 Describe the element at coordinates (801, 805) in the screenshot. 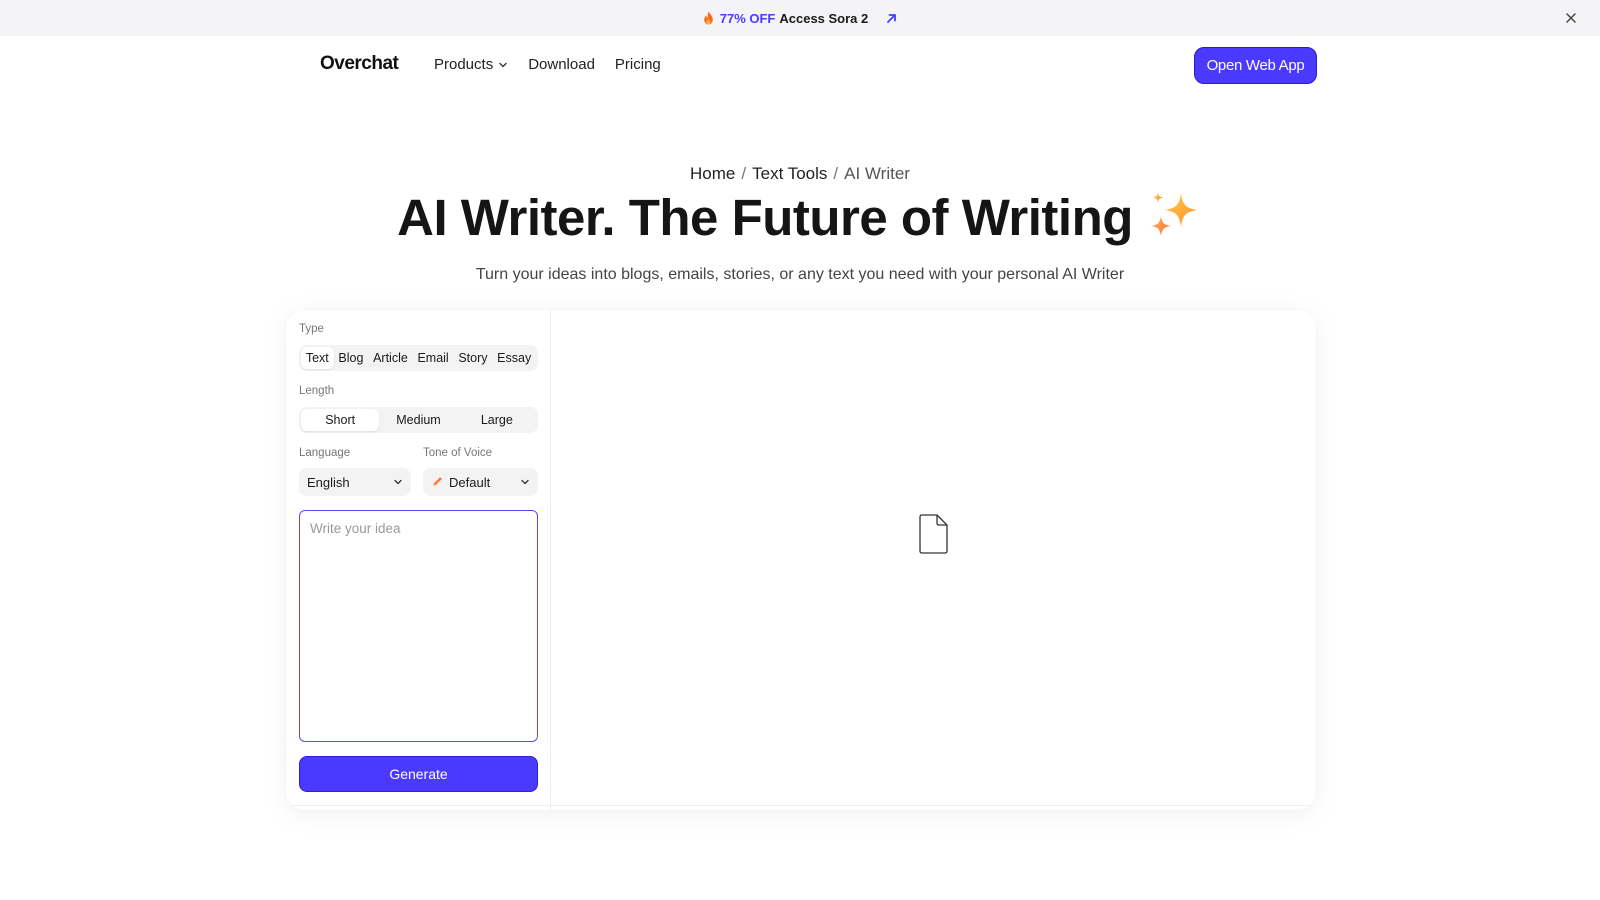

I see `divider` at that location.